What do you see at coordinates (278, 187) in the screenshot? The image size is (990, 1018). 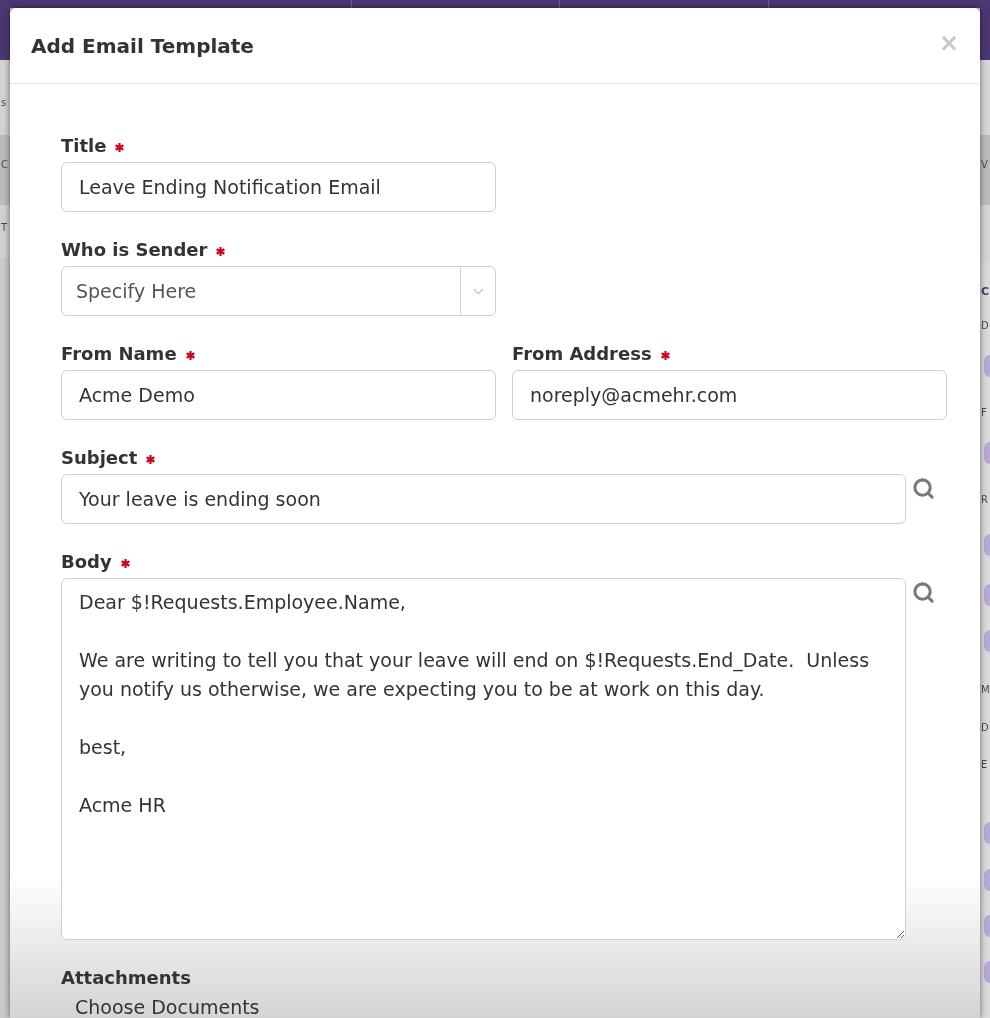 I see `text-input: Leave Ending Notification Email` at bounding box center [278, 187].